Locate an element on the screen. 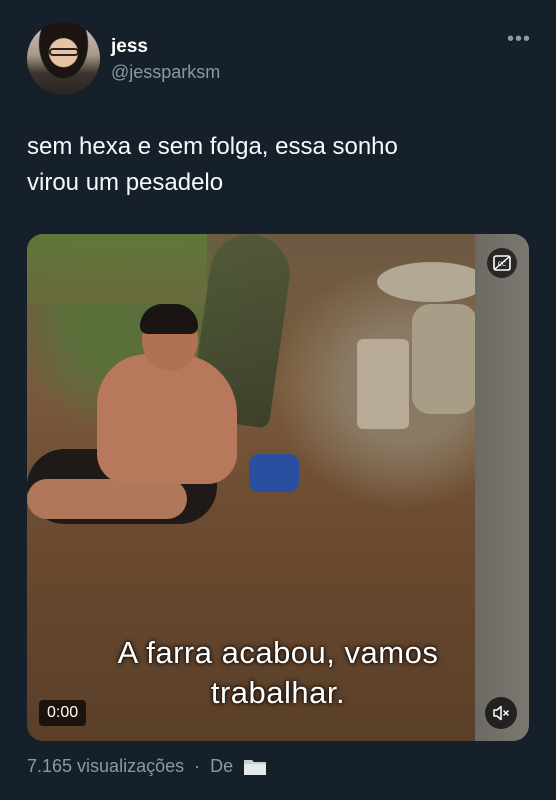  author-name: jess is located at coordinates (129, 47).